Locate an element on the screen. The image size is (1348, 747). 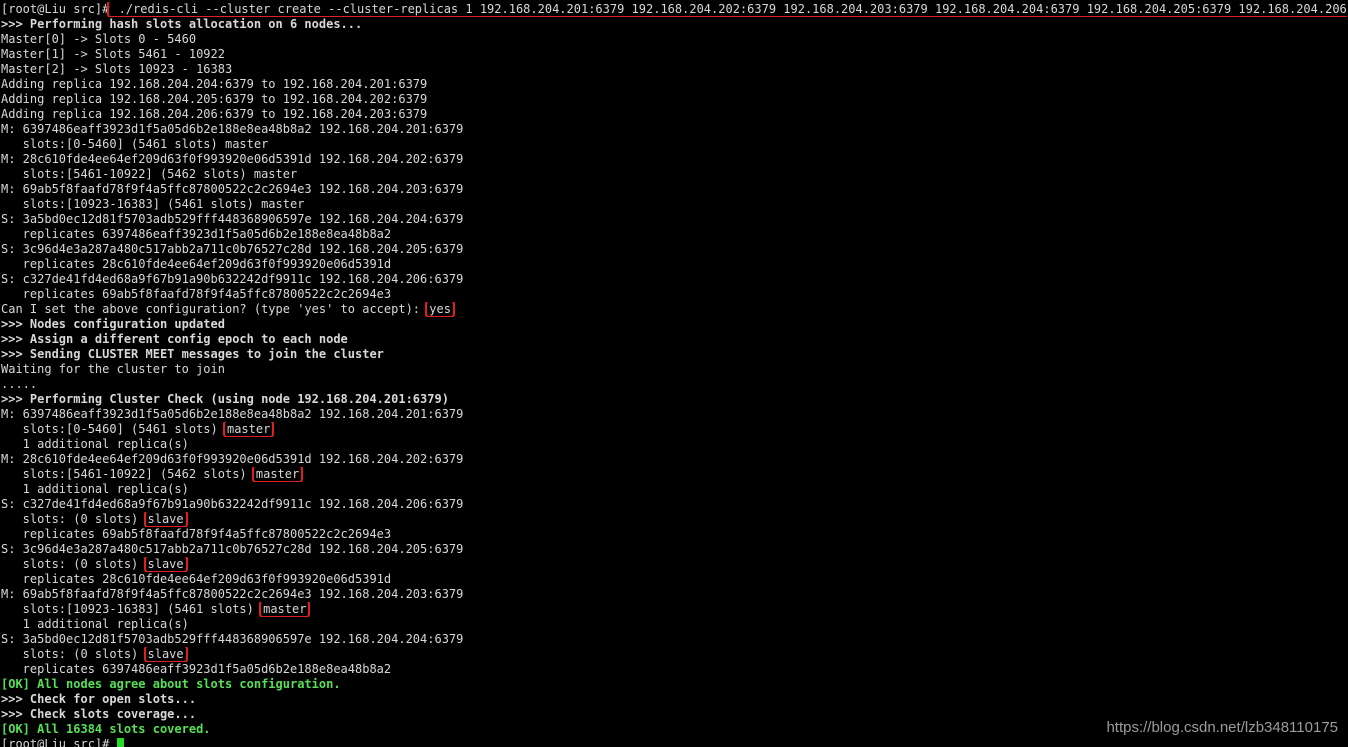
line-text: Master[0] -> Slots 0 - 5460 is located at coordinates (99, 39).